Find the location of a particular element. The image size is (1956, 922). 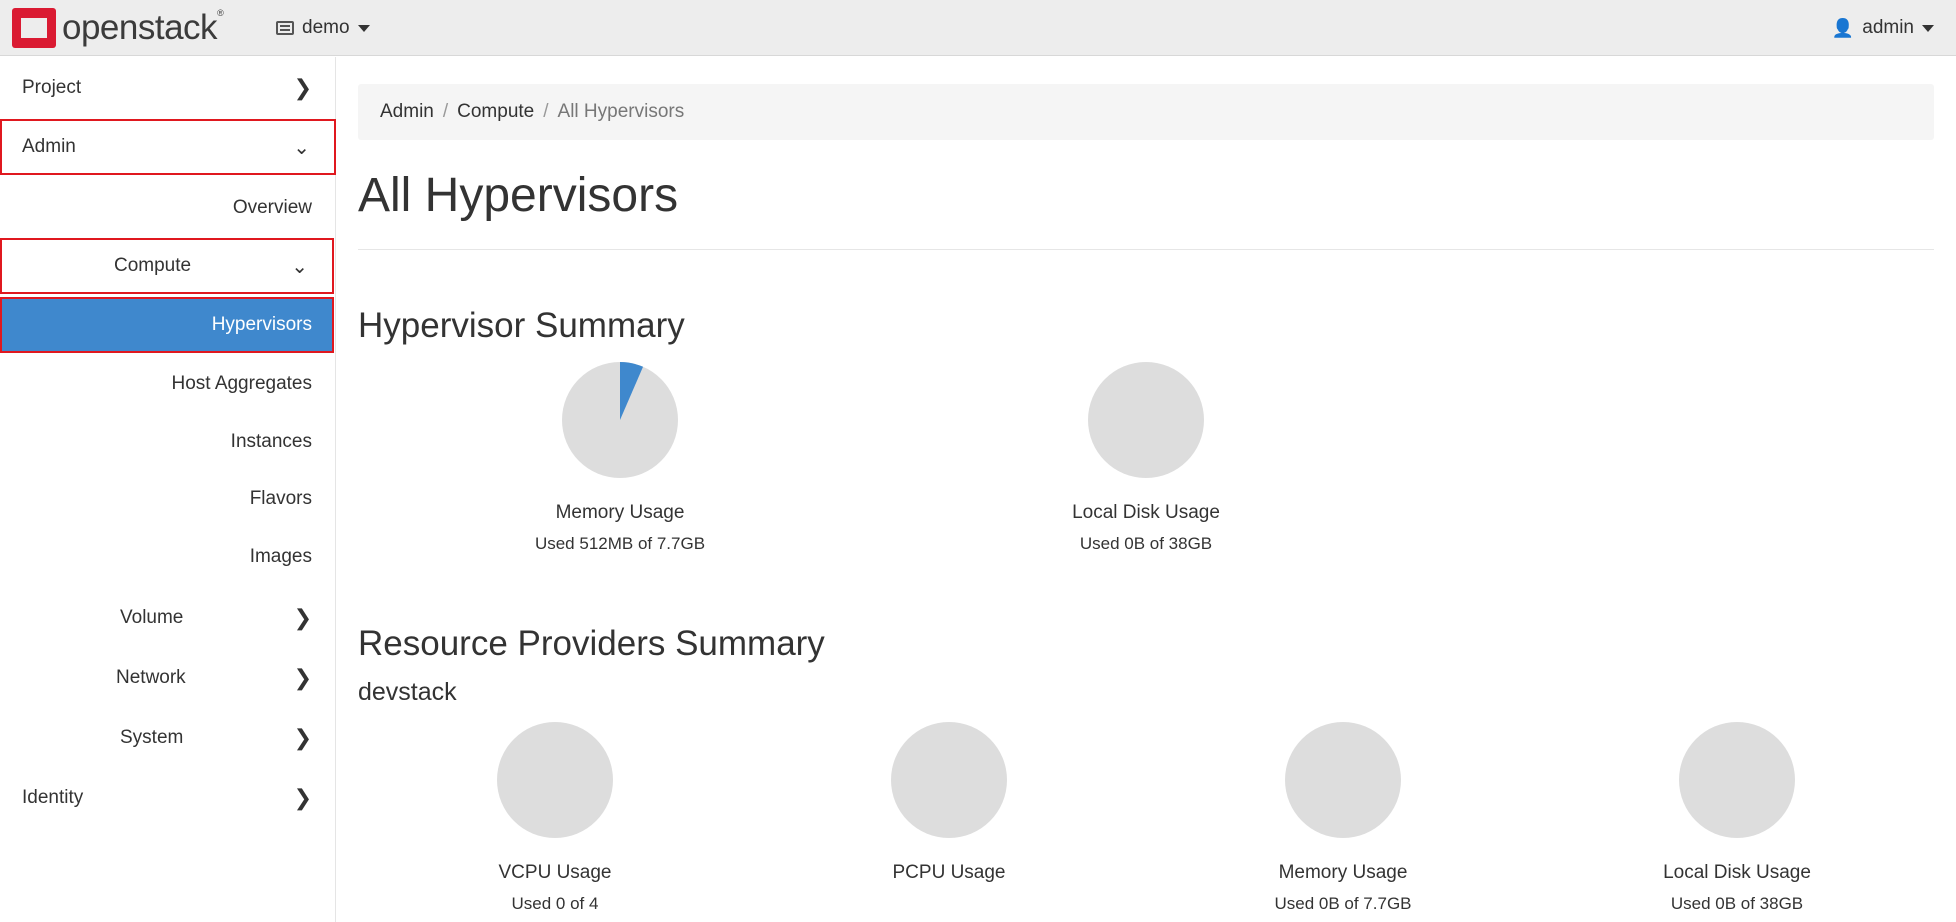

chart-title: PCPU Usage is located at coordinates (949, 872).